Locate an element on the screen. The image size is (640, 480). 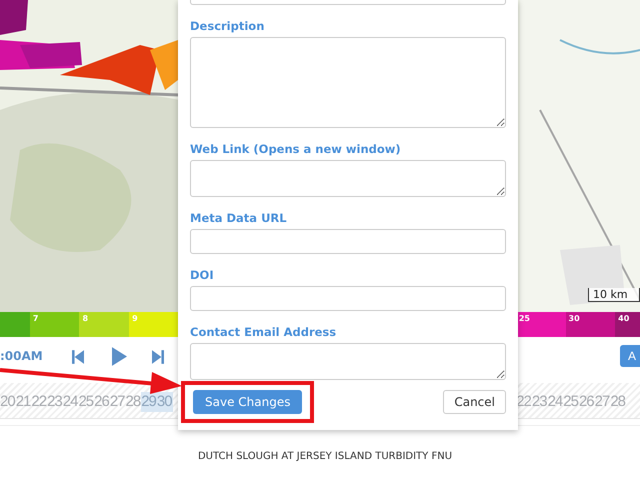
play-icon is located at coordinates (119, 356).